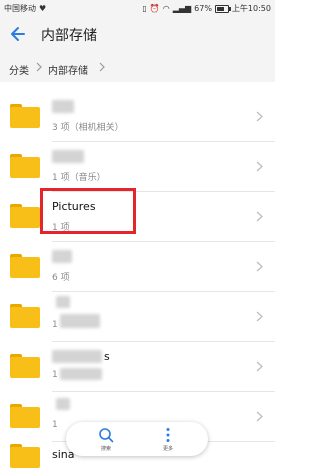 The height and width of the screenshot is (468, 320). What do you see at coordinates (137, 317) in the screenshot?
I see `list-item: 1` at bounding box center [137, 317].